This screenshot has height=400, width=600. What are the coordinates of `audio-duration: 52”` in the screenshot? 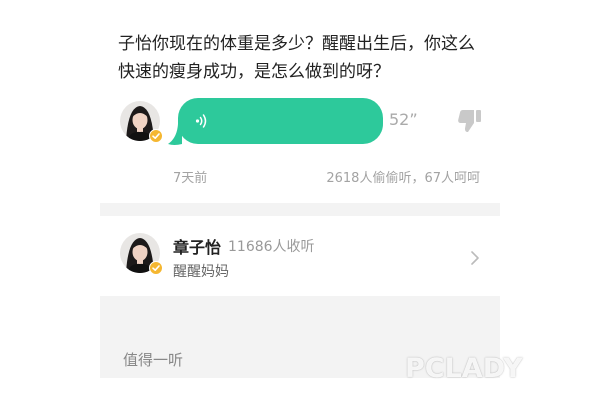 It's located at (403, 119).